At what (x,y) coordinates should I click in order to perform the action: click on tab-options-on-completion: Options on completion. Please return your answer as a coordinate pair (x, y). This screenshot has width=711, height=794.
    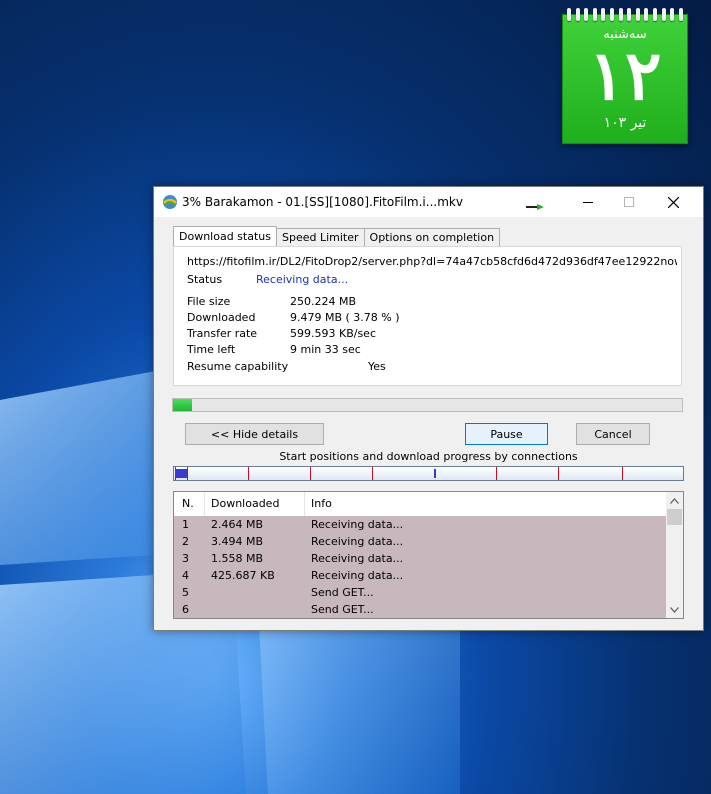
    Looking at the image, I should click on (432, 237).